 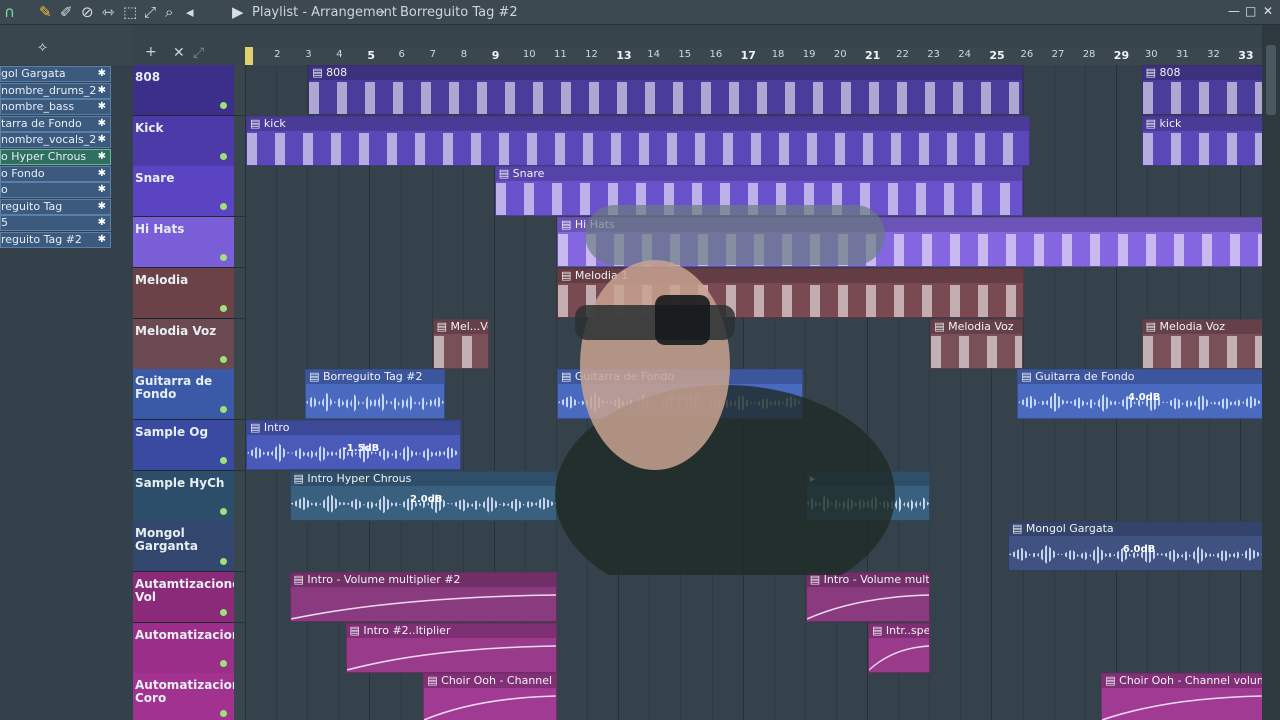 What do you see at coordinates (868, 495) in the screenshot?
I see `clip: ▸` at bounding box center [868, 495].